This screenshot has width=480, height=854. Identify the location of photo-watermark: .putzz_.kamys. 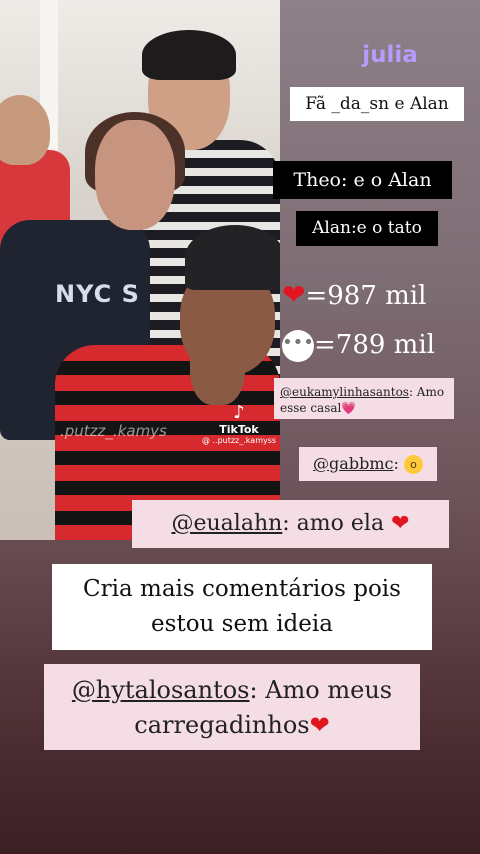
(113, 431).